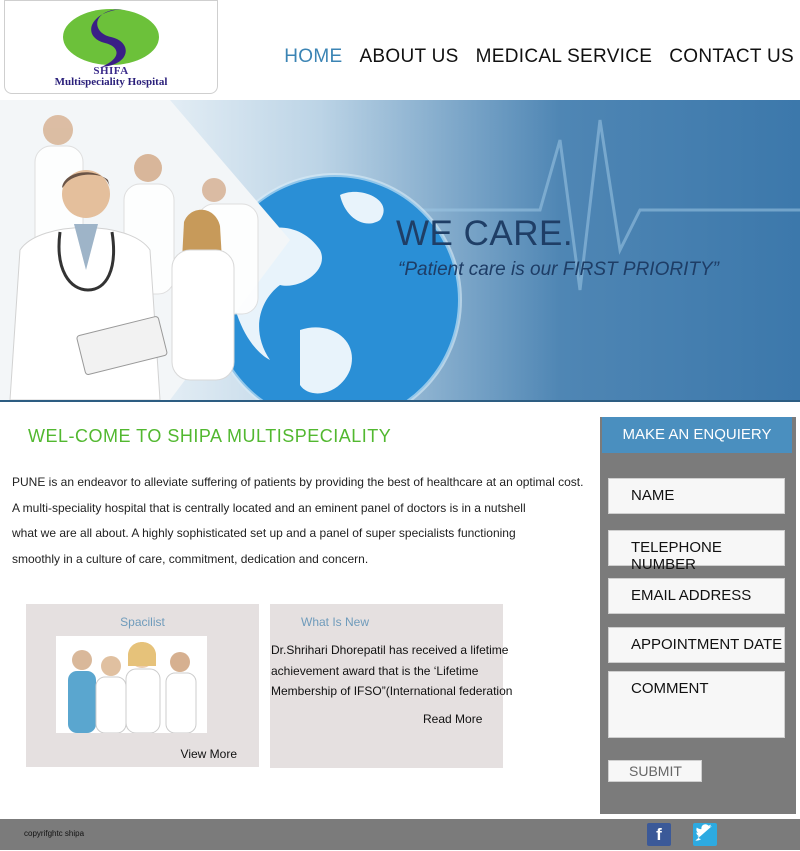 The image size is (800, 851). What do you see at coordinates (705, 834) in the screenshot?
I see `twitter-icon` at bounding box center [705, 834].